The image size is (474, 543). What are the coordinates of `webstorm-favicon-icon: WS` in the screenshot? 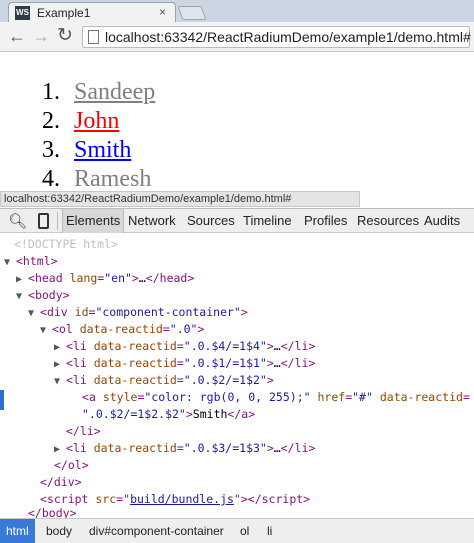 It's located at (22, 13).